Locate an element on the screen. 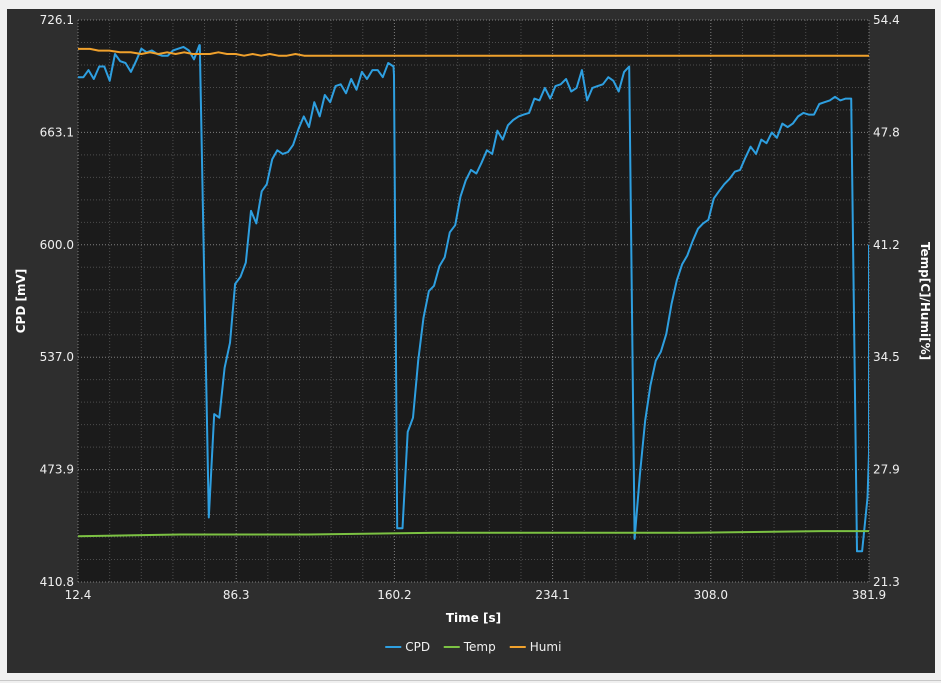 The height and width of the screenshot is (683, 941). legend-label: CPD is located at coordinates (417, 647).